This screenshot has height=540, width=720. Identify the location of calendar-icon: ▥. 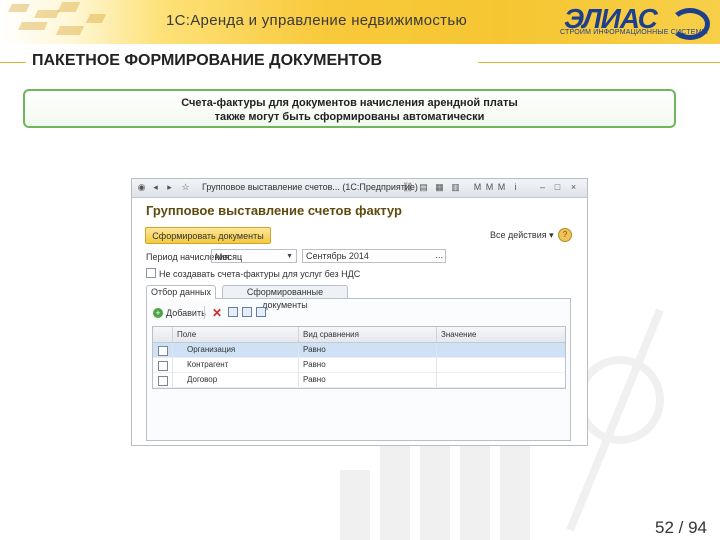
(455, 187).